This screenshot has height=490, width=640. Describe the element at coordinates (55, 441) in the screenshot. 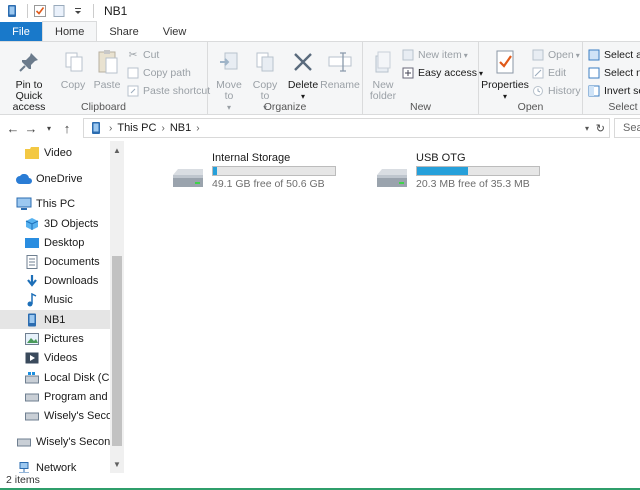

I see `nav-item-wiselys-second-h: Wisely's Second H` at that location.